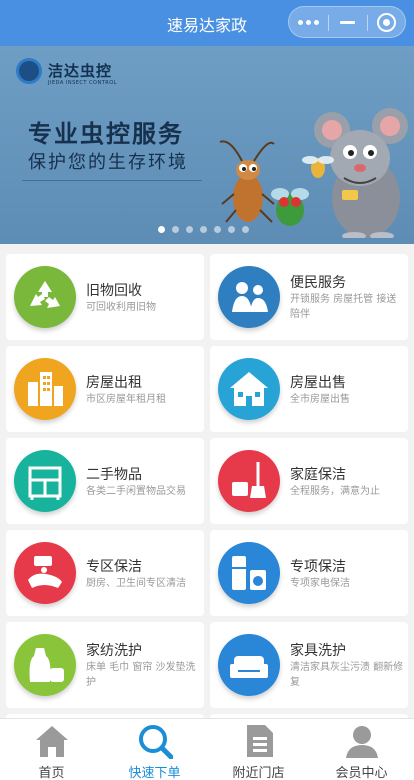  I want to click on service-card-textile-wash: 家纺洗护 床单 毛巾 窗帘 沙发垫洗护, so click(105, 665).